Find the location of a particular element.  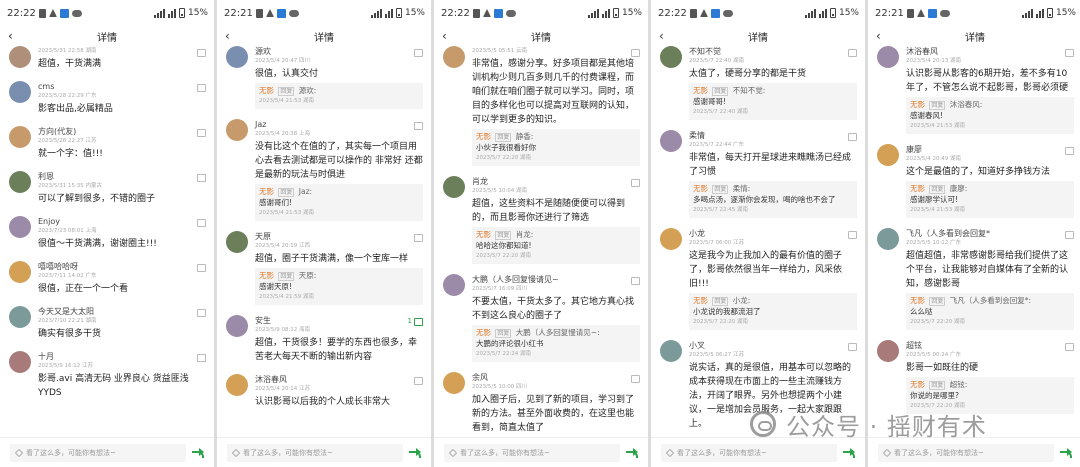

commenter-name: 康廖 is located at coordinates (990, 149).